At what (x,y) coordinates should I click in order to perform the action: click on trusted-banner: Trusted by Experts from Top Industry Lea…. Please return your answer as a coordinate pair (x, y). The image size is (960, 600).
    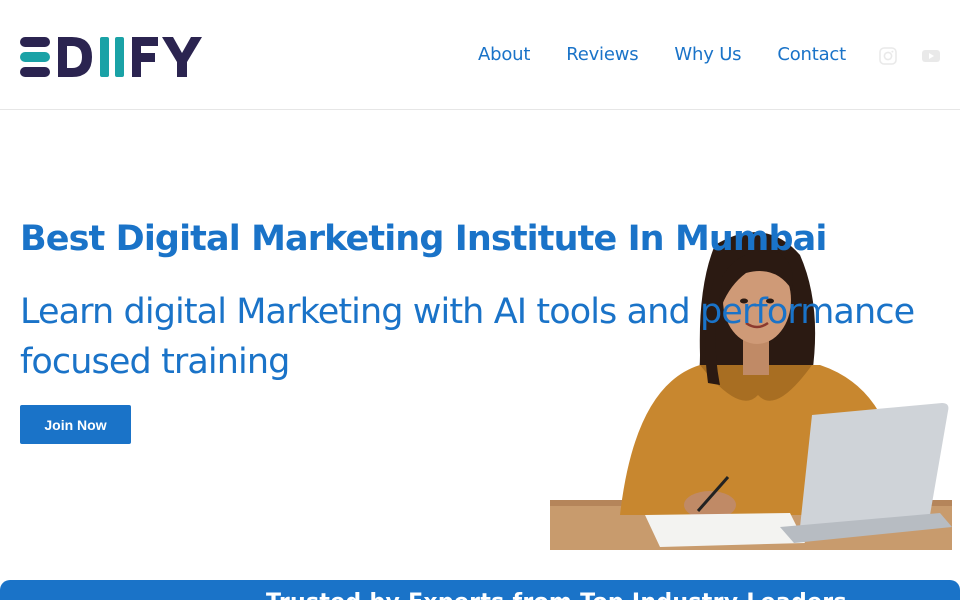
    Looking at the image, I should click on (480, 590).